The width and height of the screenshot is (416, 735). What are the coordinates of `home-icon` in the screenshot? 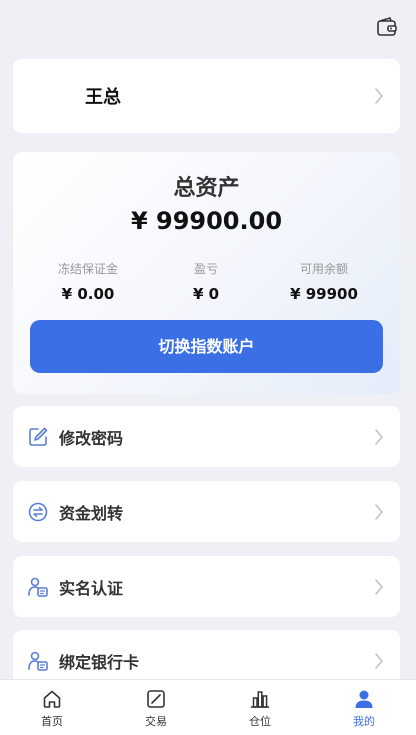 It's located at (52, 699).